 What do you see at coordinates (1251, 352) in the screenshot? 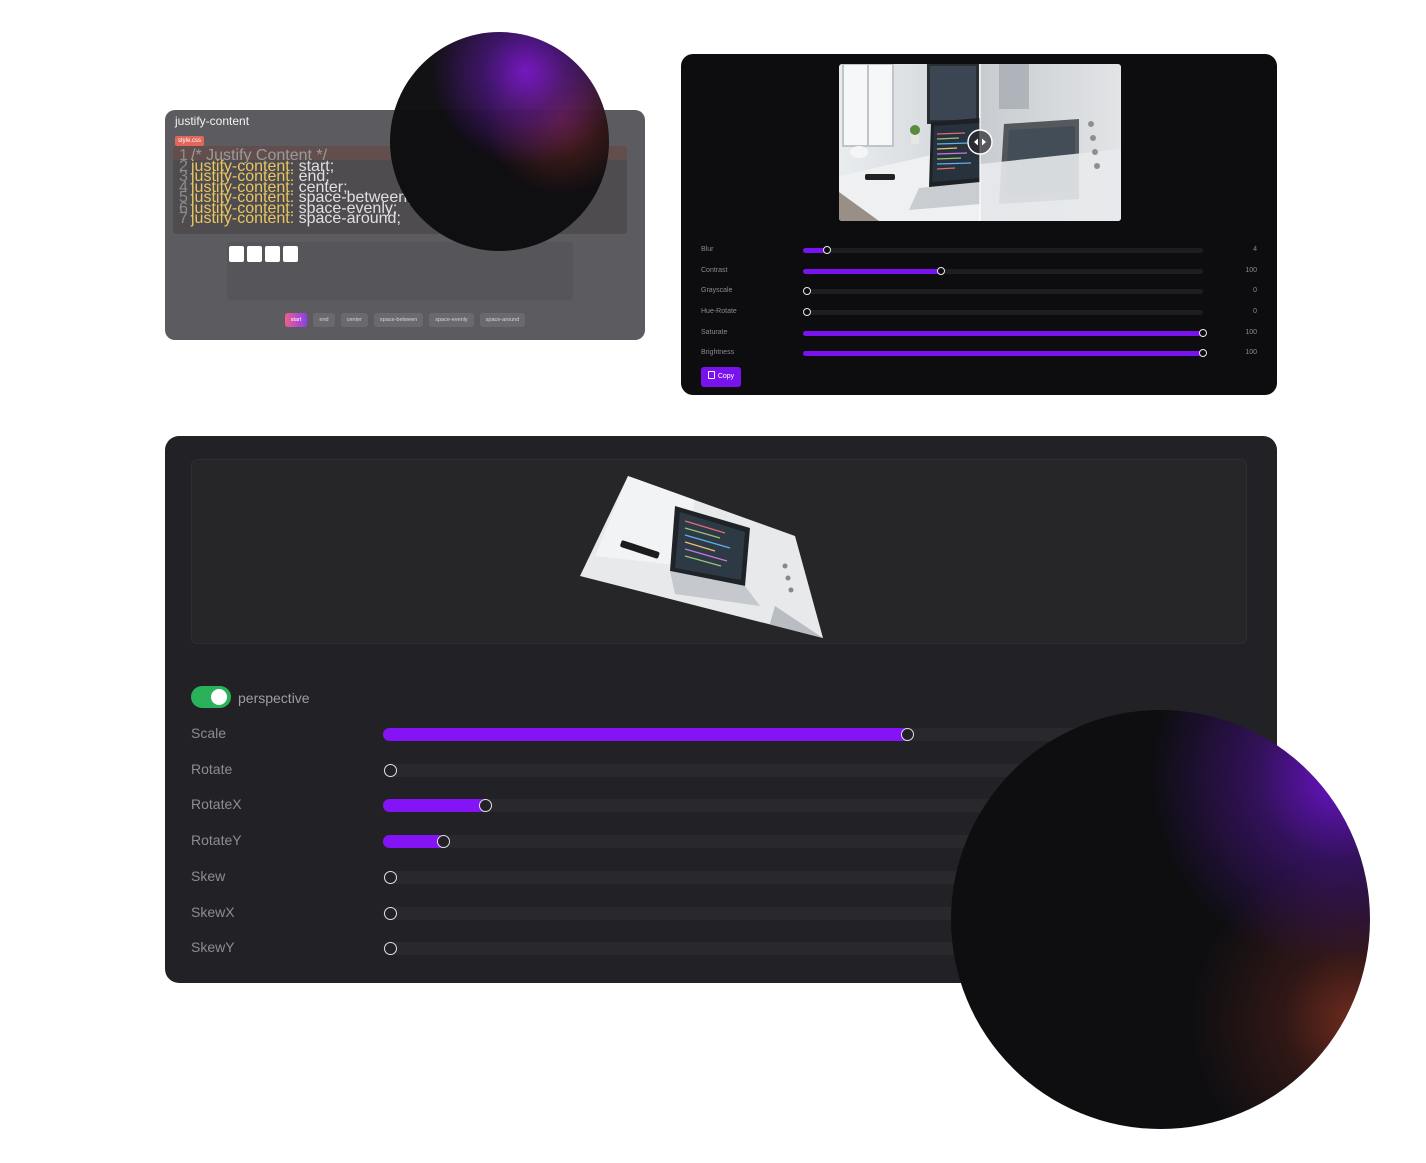
I see `filter-value-brightness: 100` at bounding box center [1251, 352].